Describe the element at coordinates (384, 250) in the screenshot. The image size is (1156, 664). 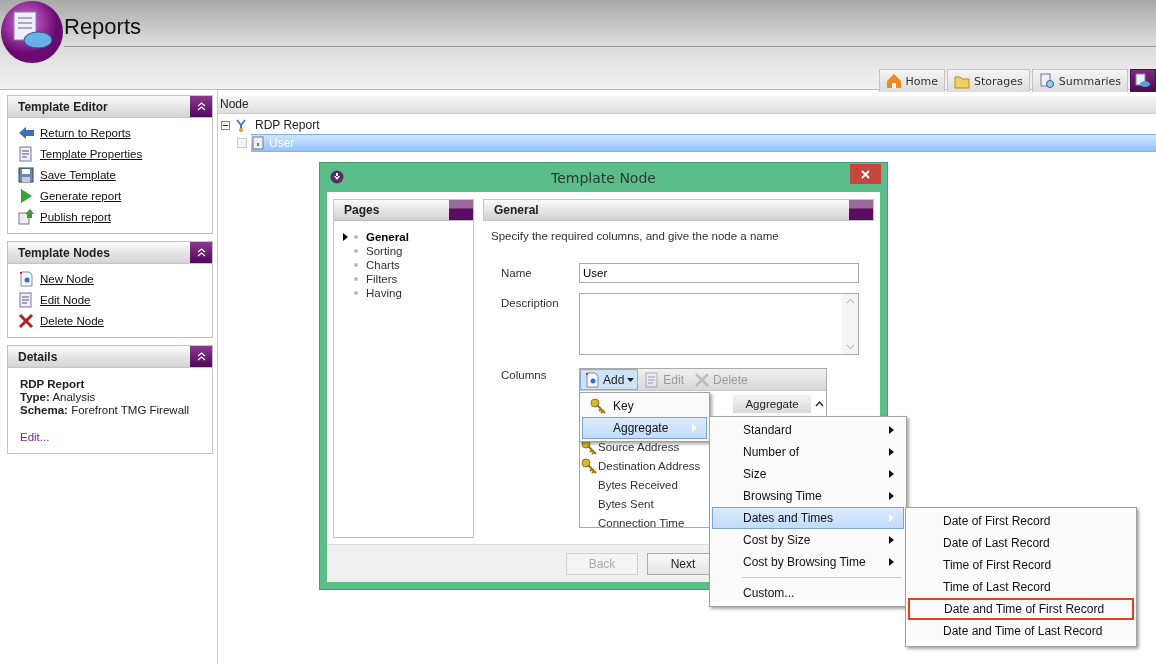
I see `page-item: Sorting` at that location.